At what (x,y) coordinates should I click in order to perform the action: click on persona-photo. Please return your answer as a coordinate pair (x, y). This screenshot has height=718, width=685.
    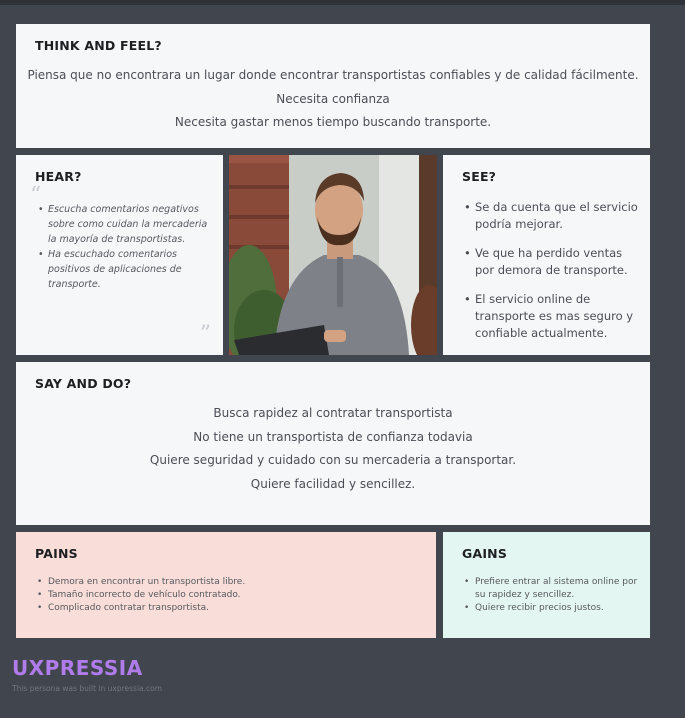
    Looking at the image, I should click on (333, 255).